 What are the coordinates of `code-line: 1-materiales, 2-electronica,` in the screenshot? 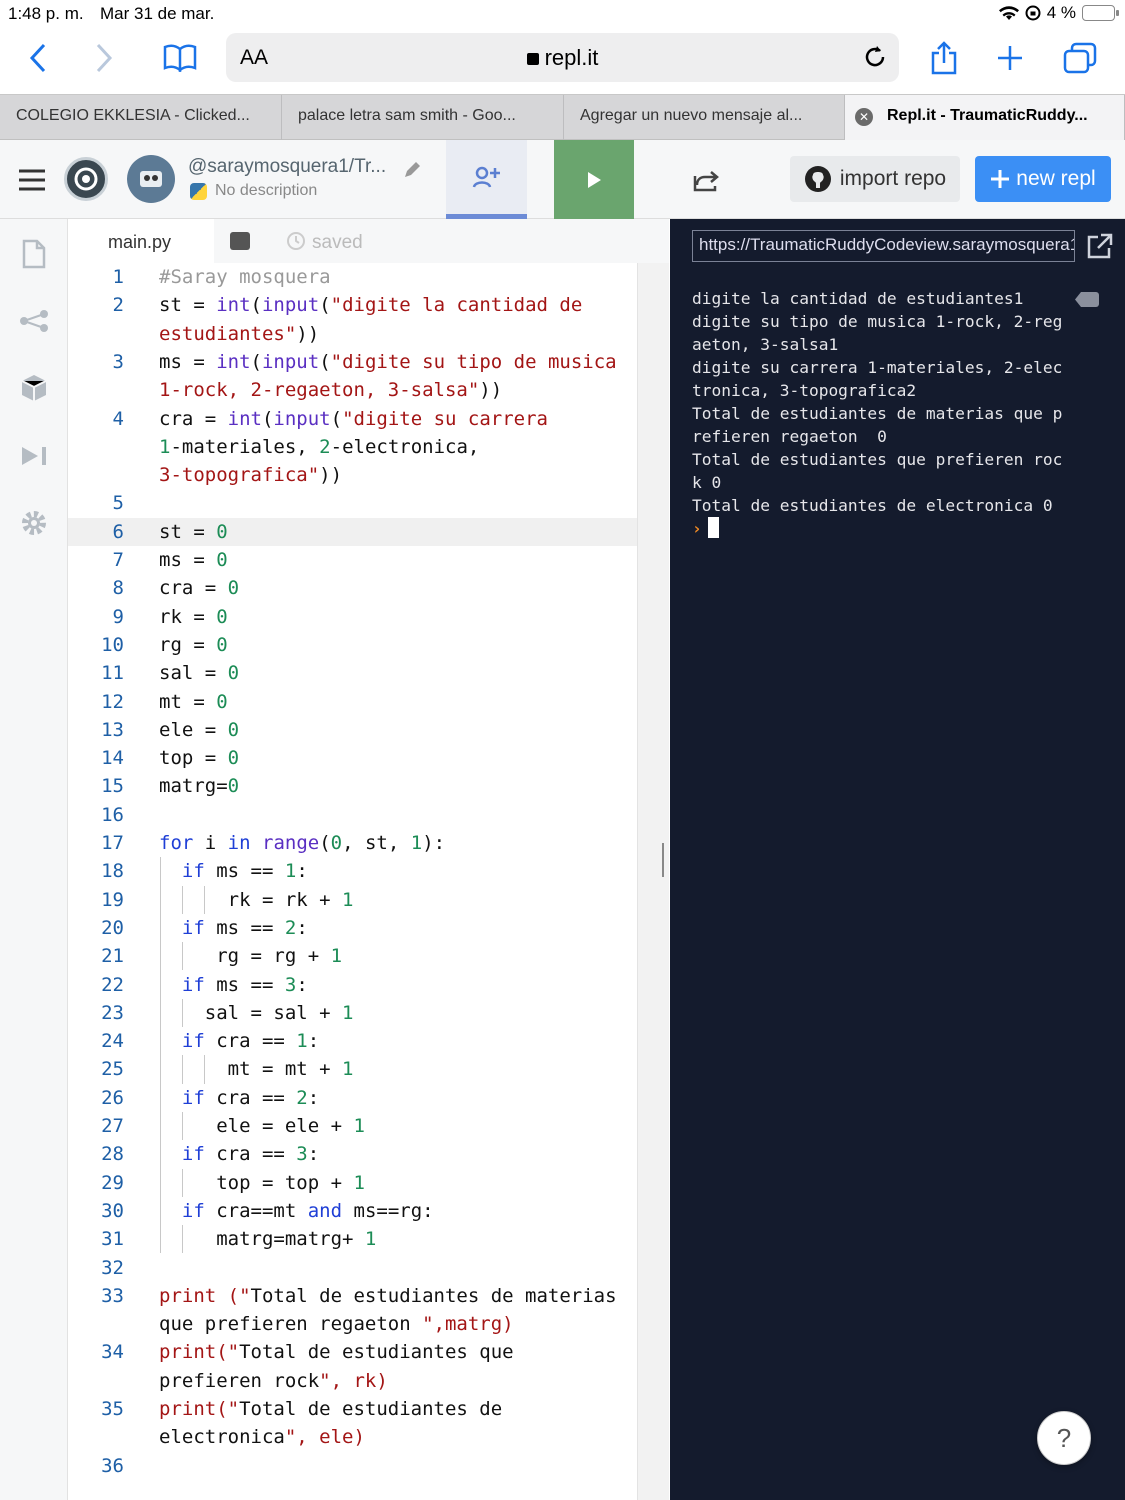 It's located at (352, 447).